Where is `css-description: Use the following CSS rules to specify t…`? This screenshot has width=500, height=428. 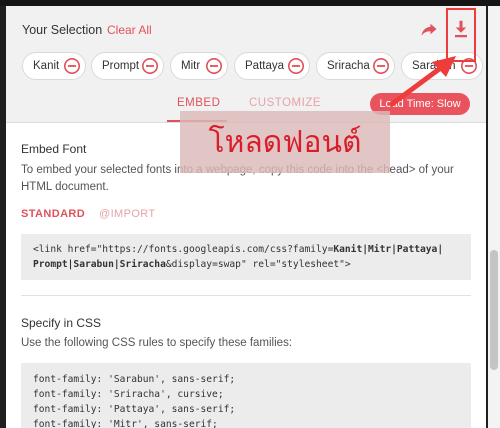
css-description: Use the following CSS rules to specify t… is located at coordinates (157, 343).